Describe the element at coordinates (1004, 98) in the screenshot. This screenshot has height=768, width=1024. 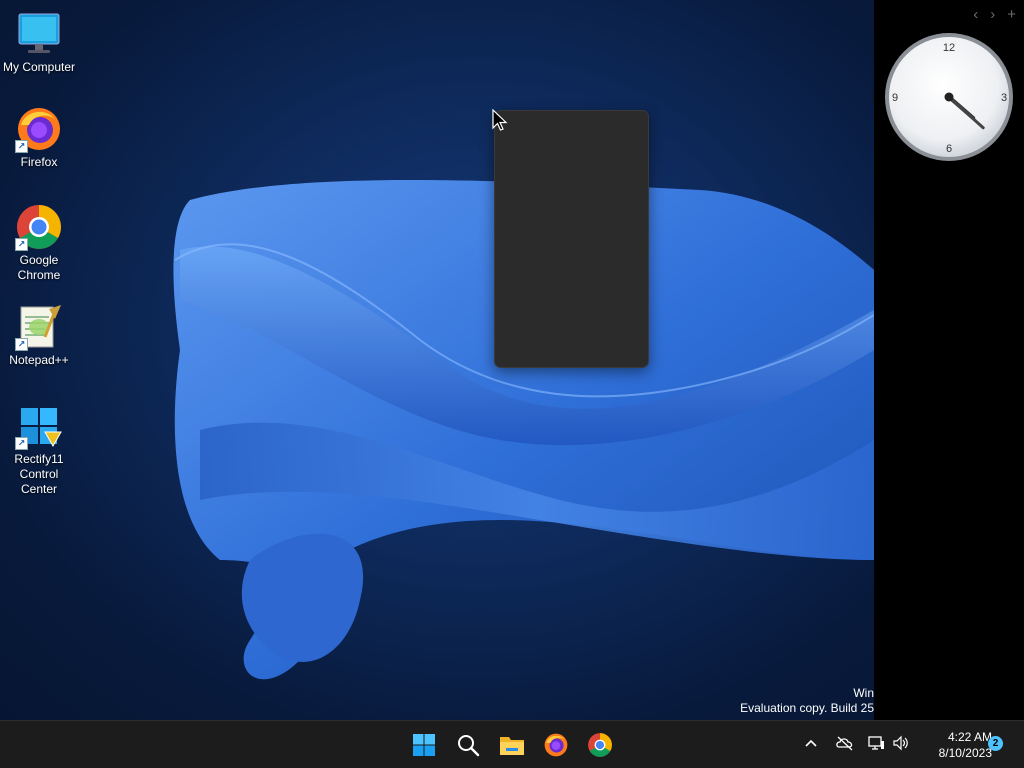
I see `clock-numeral-3: 3` at that location.